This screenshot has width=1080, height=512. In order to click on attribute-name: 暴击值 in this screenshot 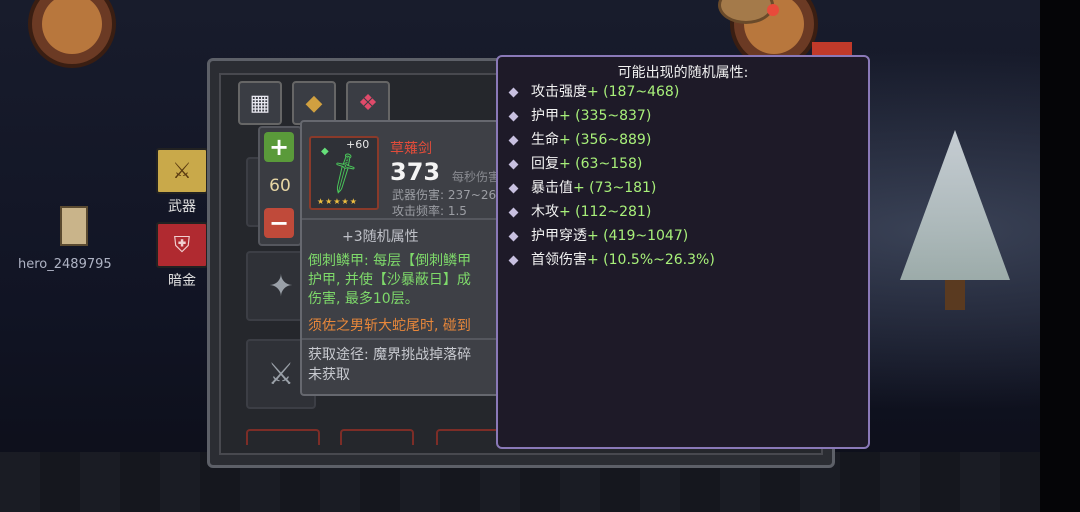, I will do `click(552, 188)`.